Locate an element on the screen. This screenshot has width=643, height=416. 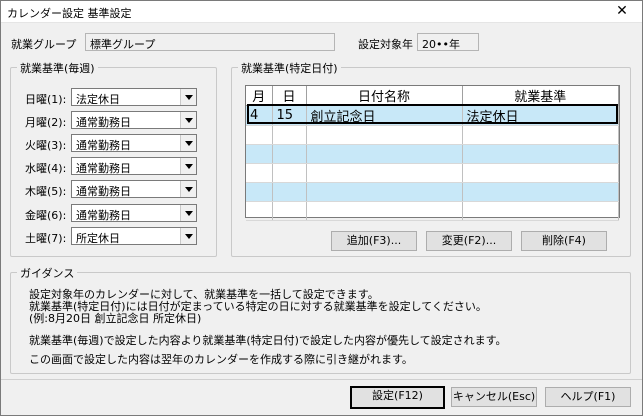
day-select-thu: 通常勤務日 is located at coordinates (134, 189).